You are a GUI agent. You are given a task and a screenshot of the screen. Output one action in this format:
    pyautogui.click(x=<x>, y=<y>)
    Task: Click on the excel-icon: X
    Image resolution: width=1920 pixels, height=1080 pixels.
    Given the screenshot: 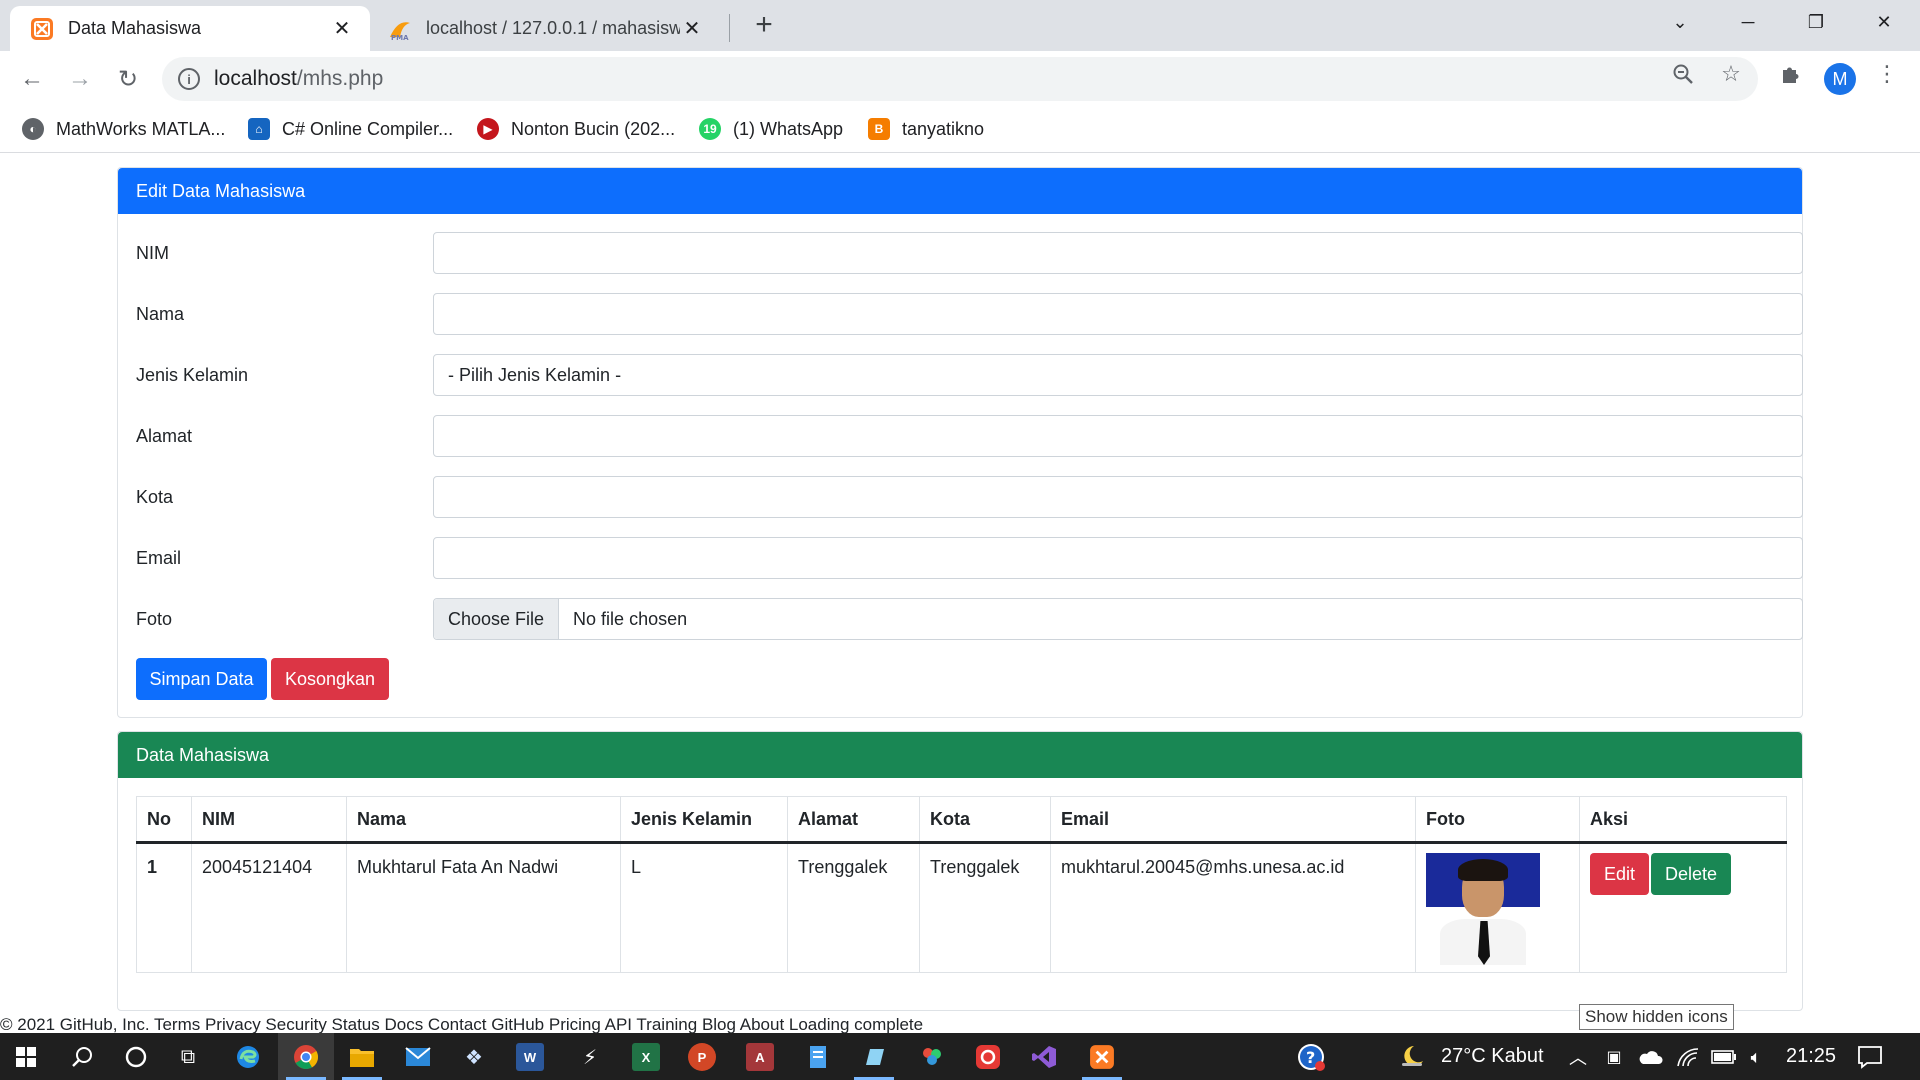 What is the action you would take?
    pyautogui.click(x=646, y=1057)
    